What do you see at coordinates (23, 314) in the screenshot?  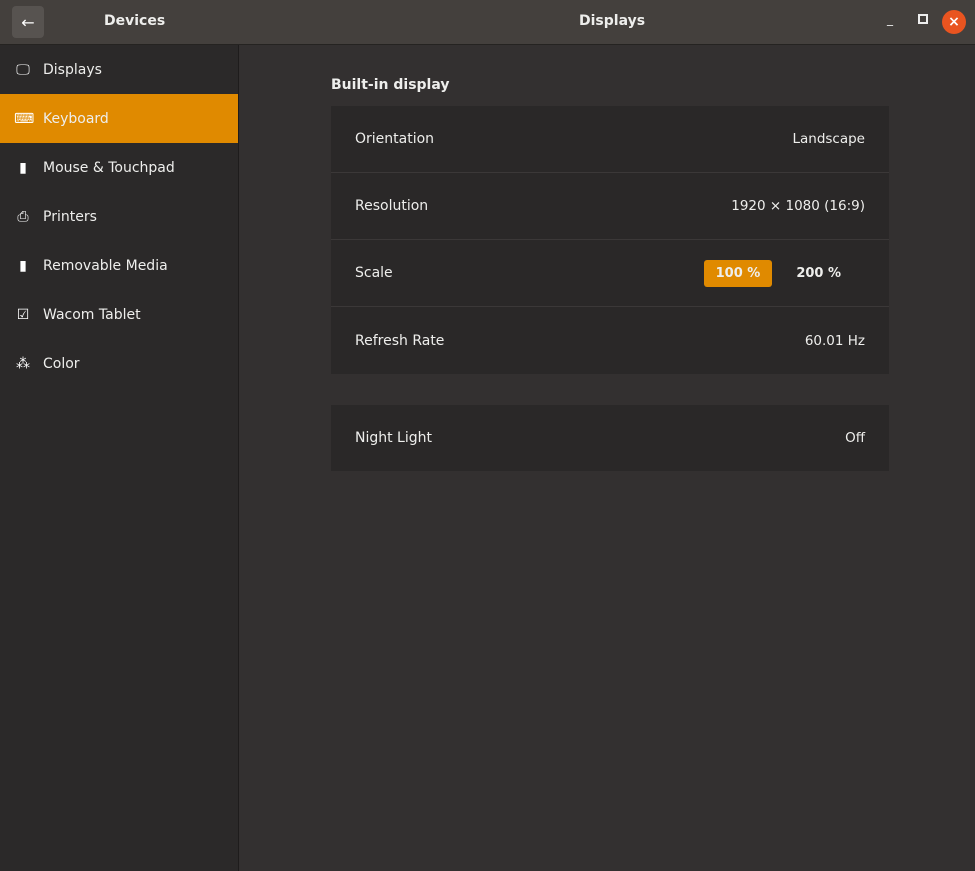 I see `tablet-icon: ☑` at bounding box center [23, 314].